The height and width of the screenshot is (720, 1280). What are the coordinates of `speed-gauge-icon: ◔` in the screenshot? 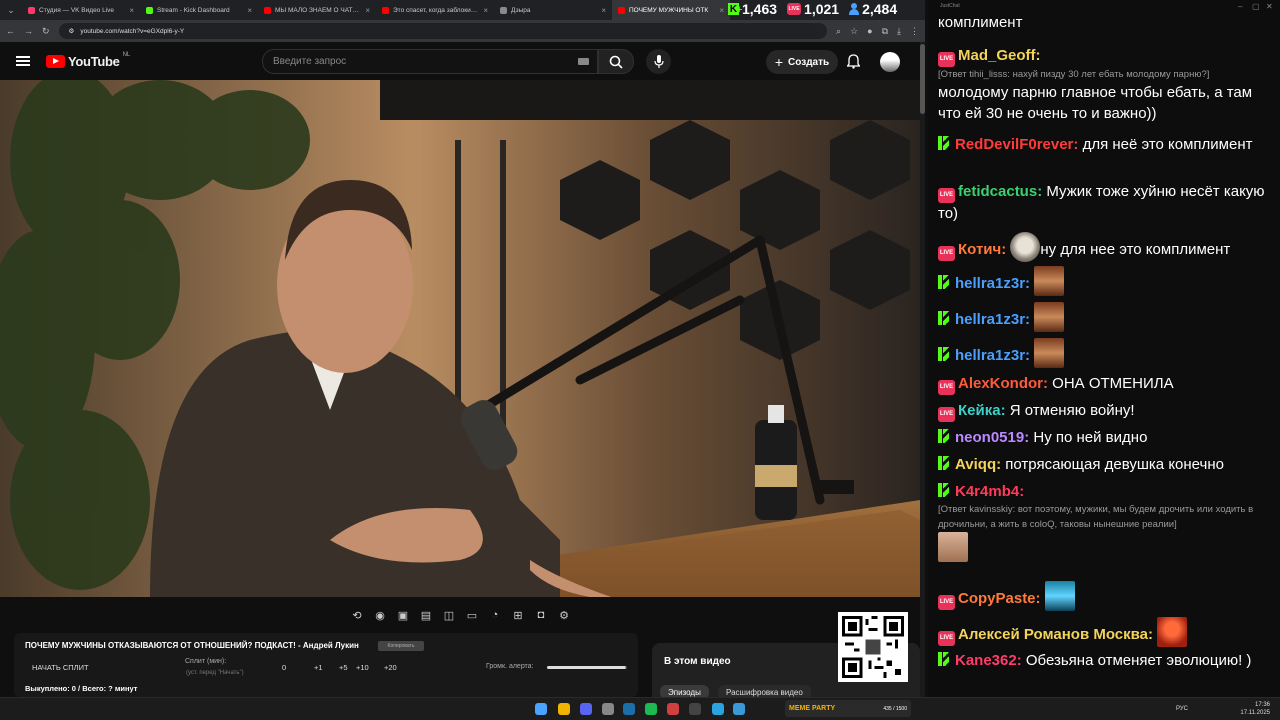 It's located at (495, 615).